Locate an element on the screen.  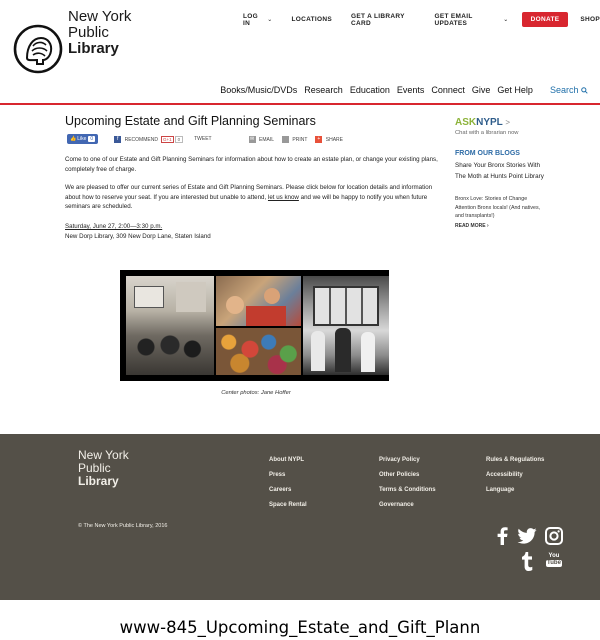
envelope-icon: ✉ is located at coordinates (252, 139).